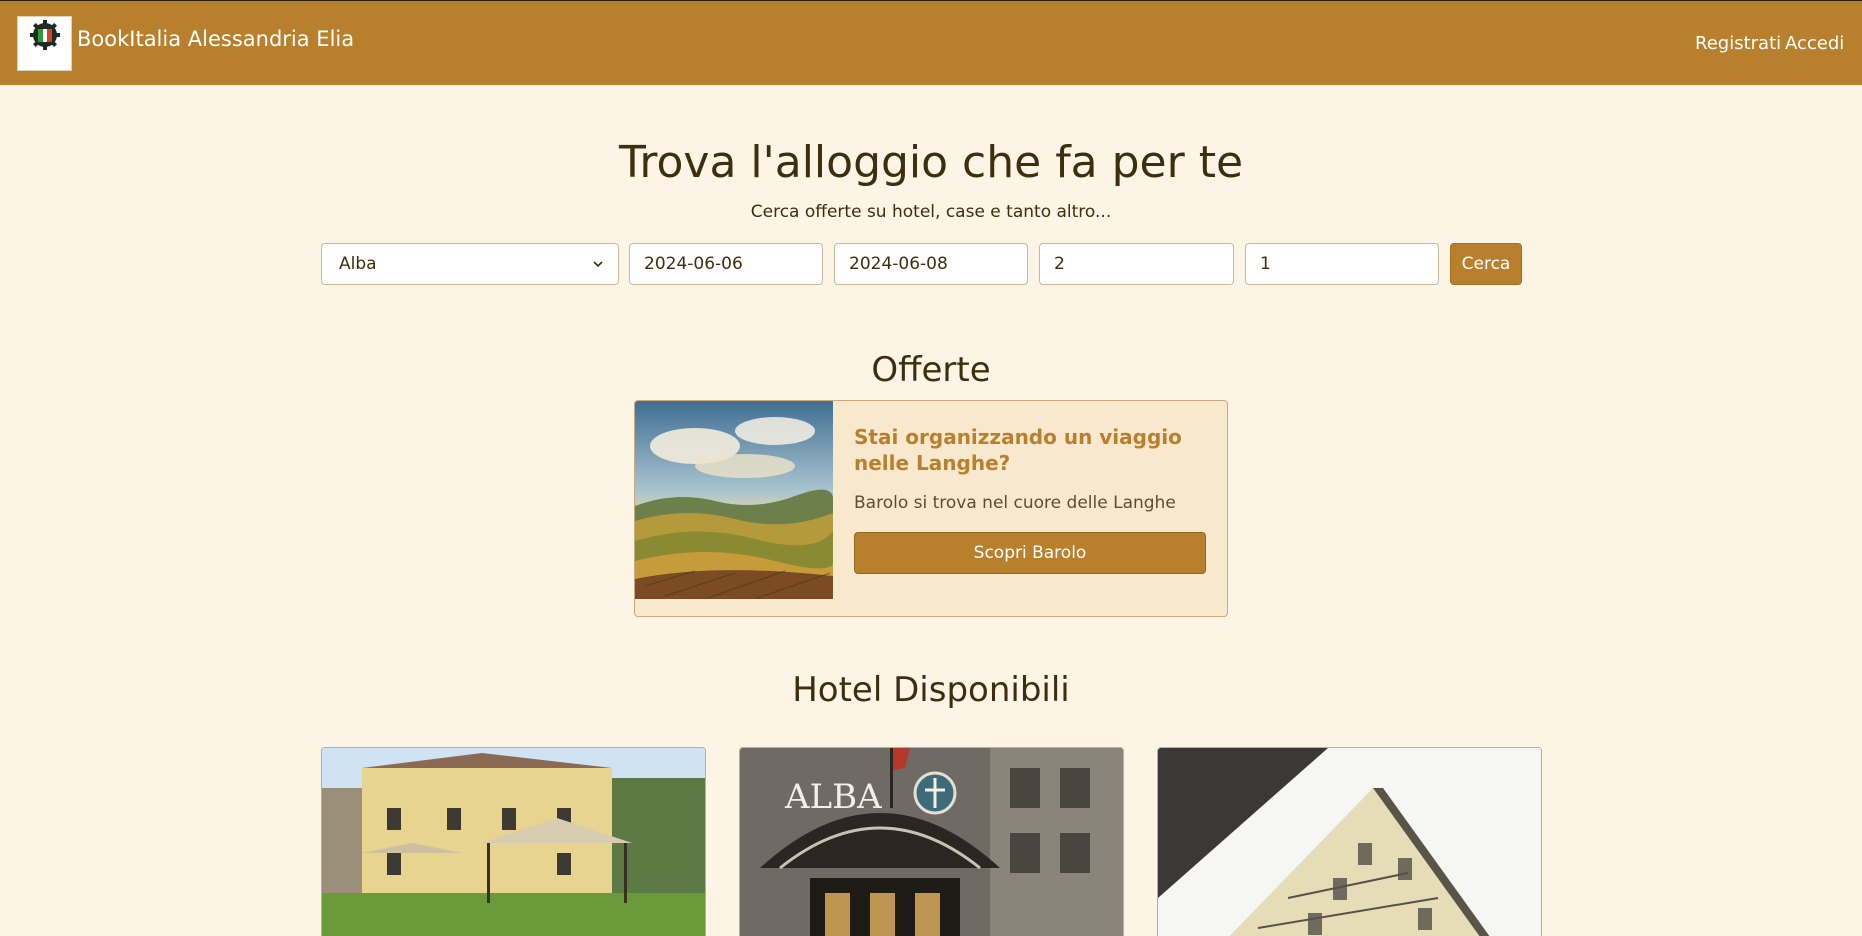 The width and height of the screenshot is (1862, 936). I want to click on chevron-down-icon, so click(598, 264).